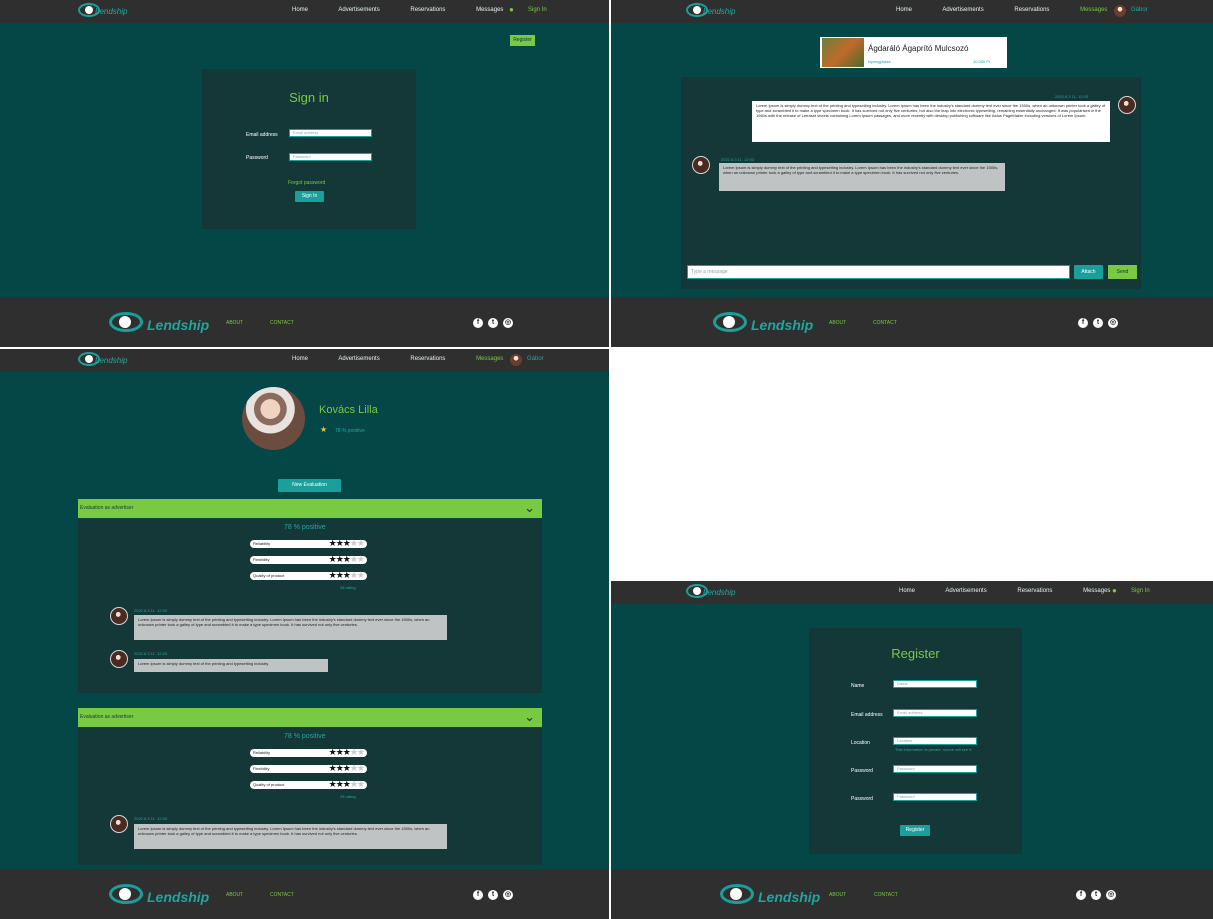  What do you see at coordinates (262, 543) in the screenshot?
I see `rating-label: Reliability` at bounding box center [262, 543].